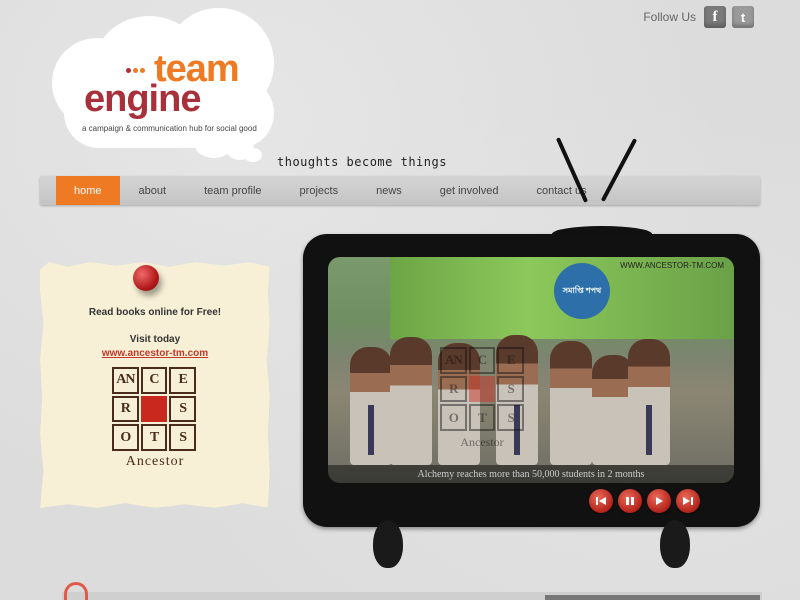 This screenshot has width=800, height=600. What do you see at coordinates (155, 353) in the screenshot?
I see `ancestor-link: www.ancestor-tm.com` at bounding box center [155, 353].